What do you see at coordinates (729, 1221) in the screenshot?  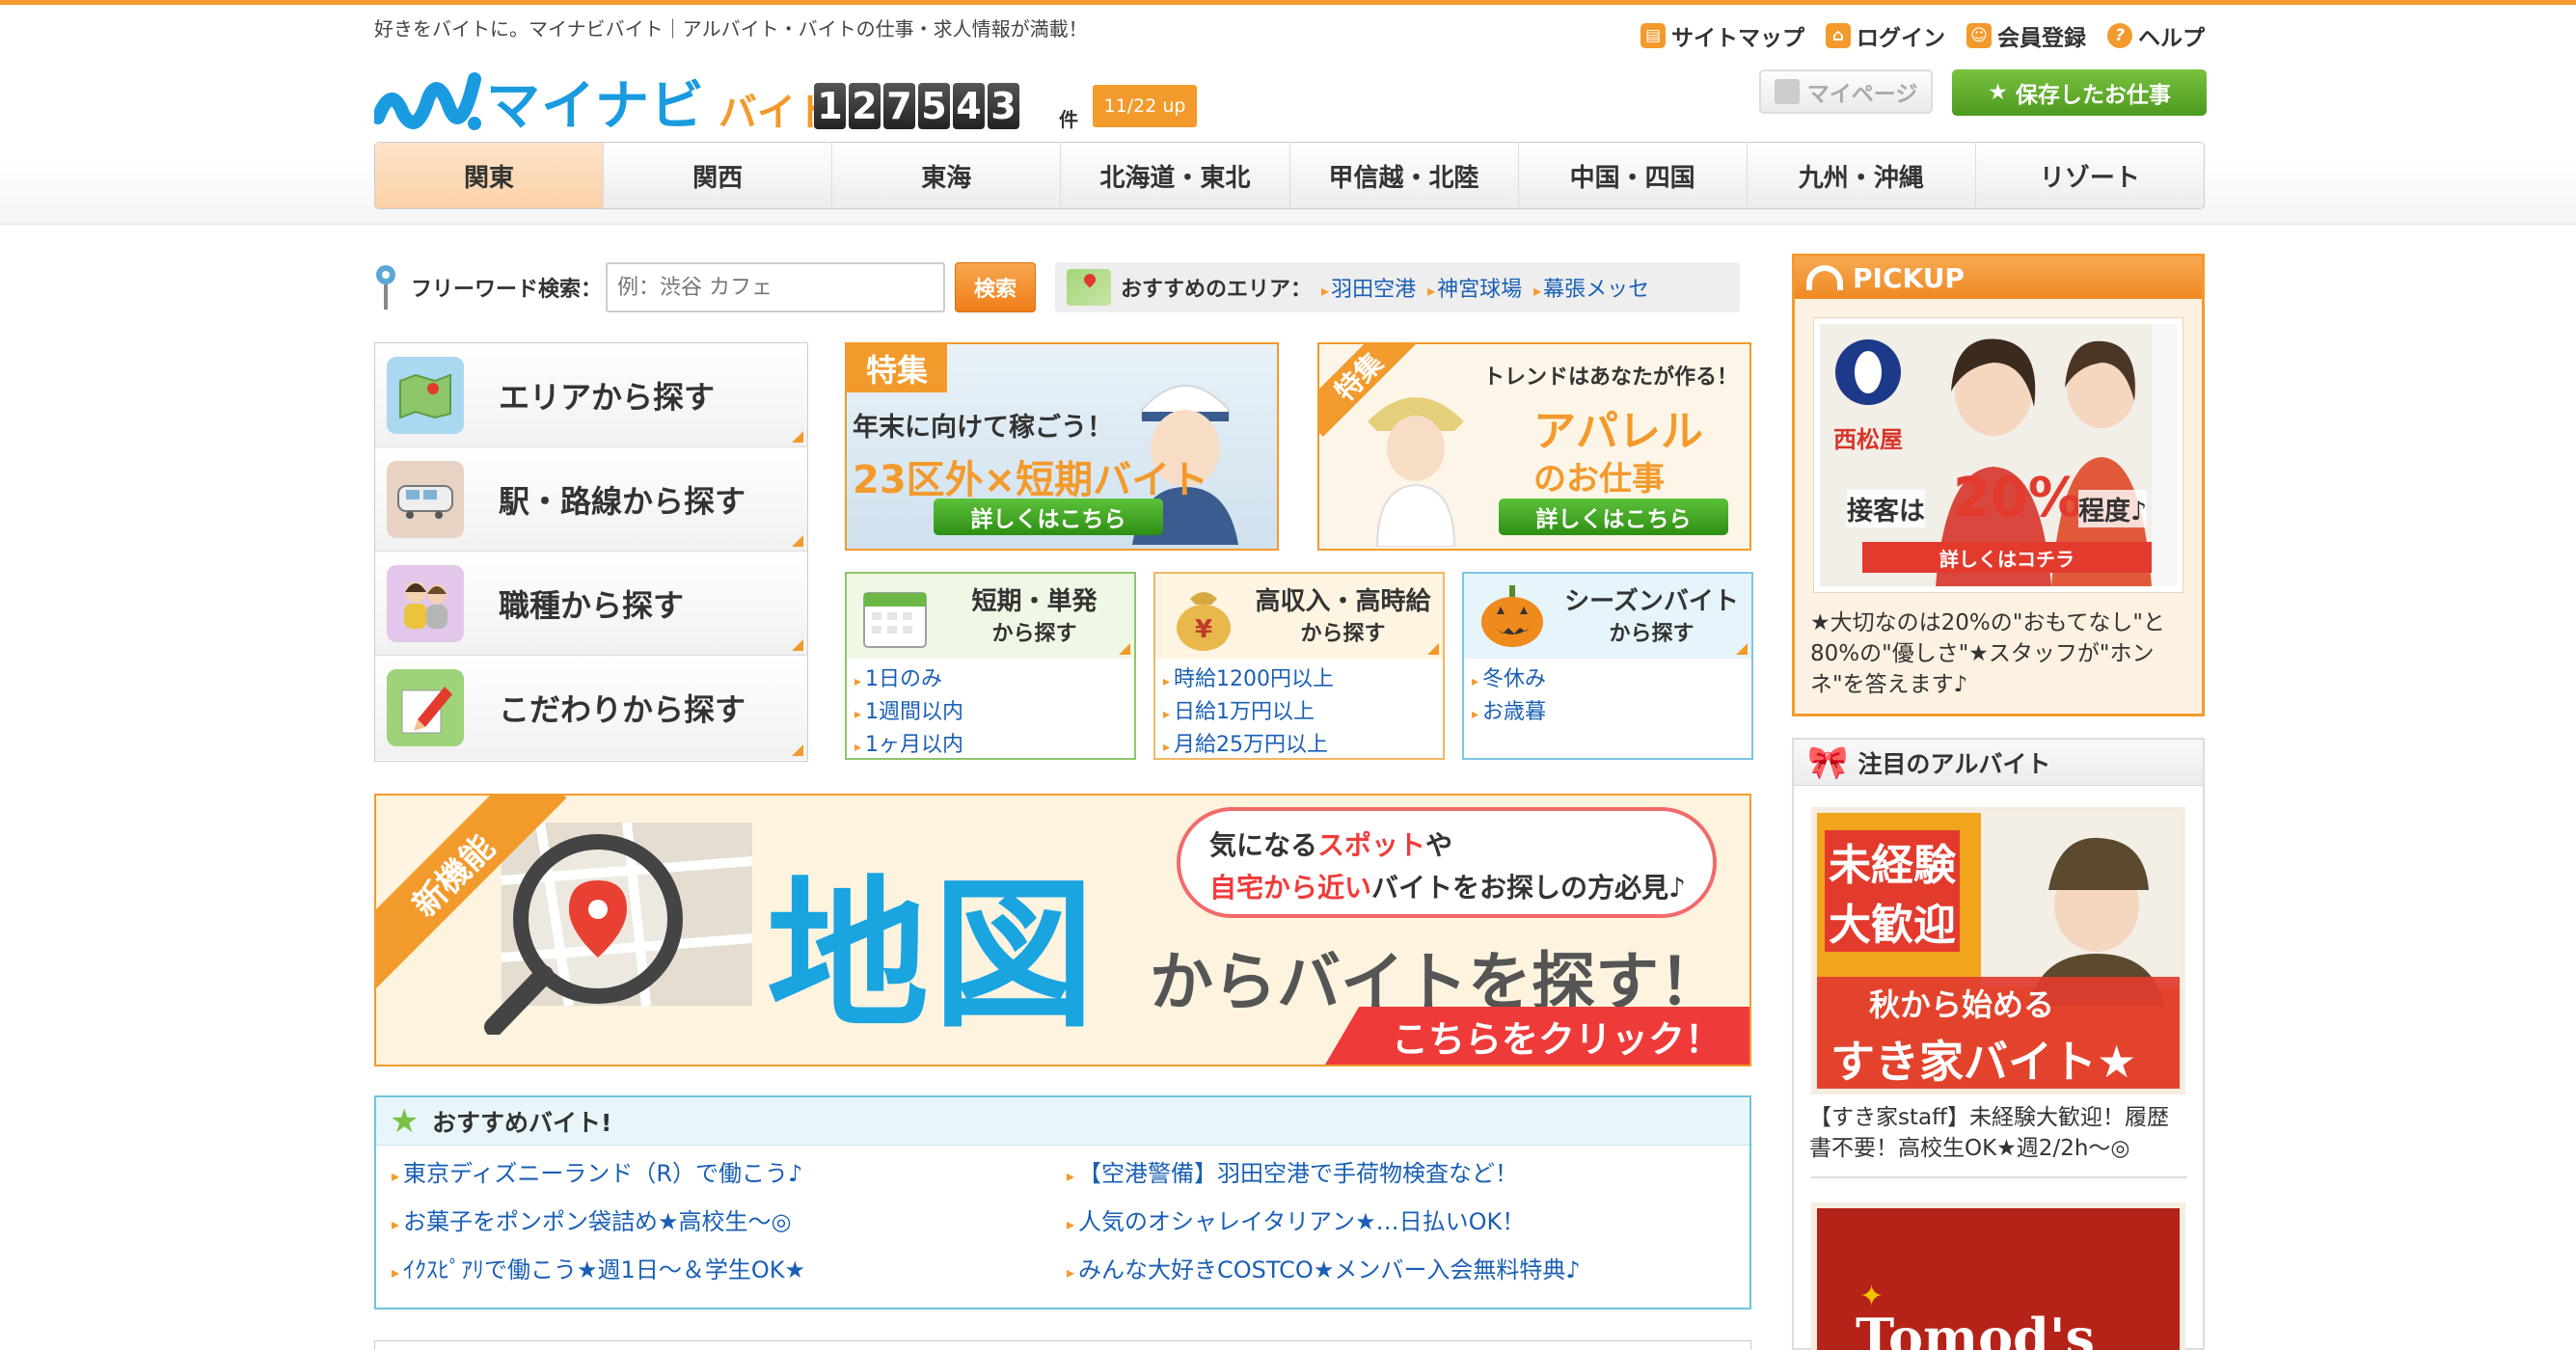 I see `recommended-job-link: お菓子をポンポン袋詰め★高校生〜◎` at bounding box center [729, 1221].